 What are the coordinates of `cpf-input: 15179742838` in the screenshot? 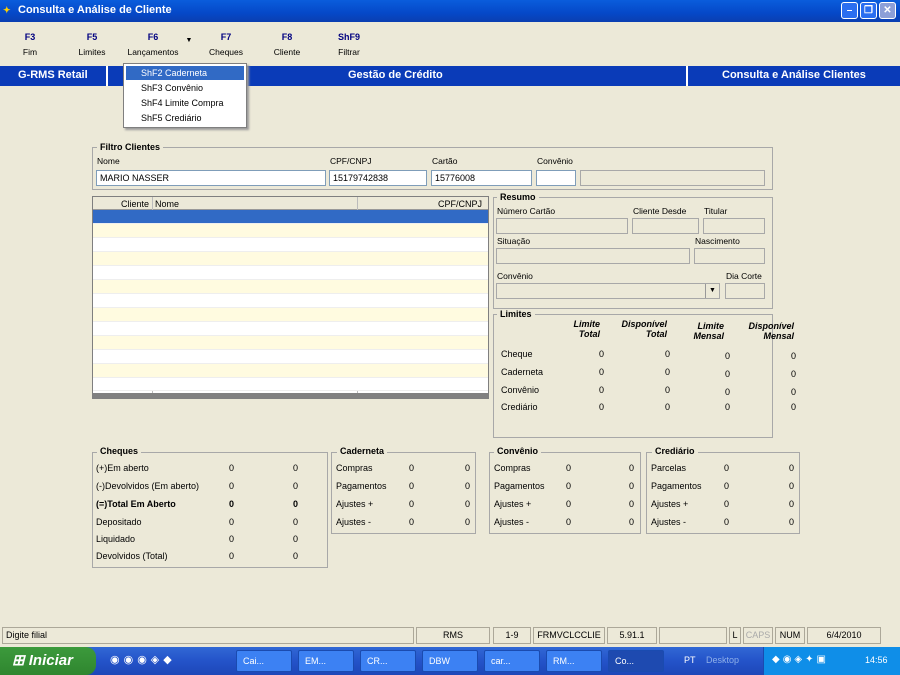 It's located at (378, 178).